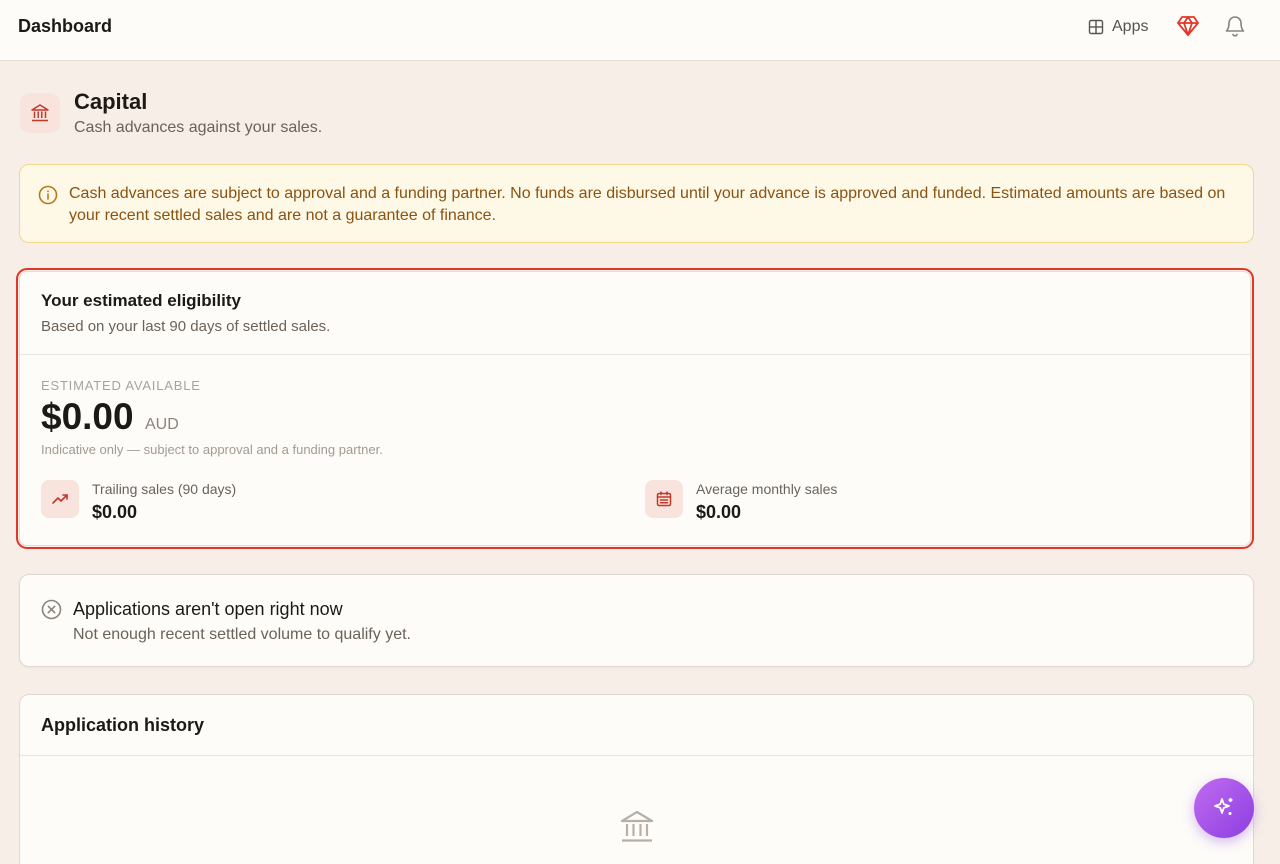  Describe the element at coordinates (141, 300) in the screenshot. I see `eligibility-title: Your estimated eligibility` at that location.